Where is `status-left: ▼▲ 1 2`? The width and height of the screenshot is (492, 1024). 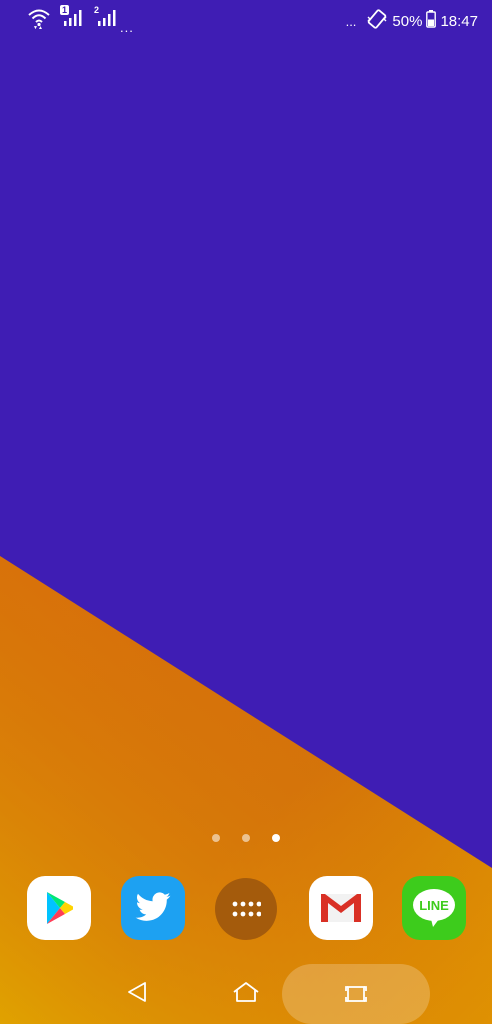 status-left: ▼▲ 1 2 is located at coordinates (73, 19).